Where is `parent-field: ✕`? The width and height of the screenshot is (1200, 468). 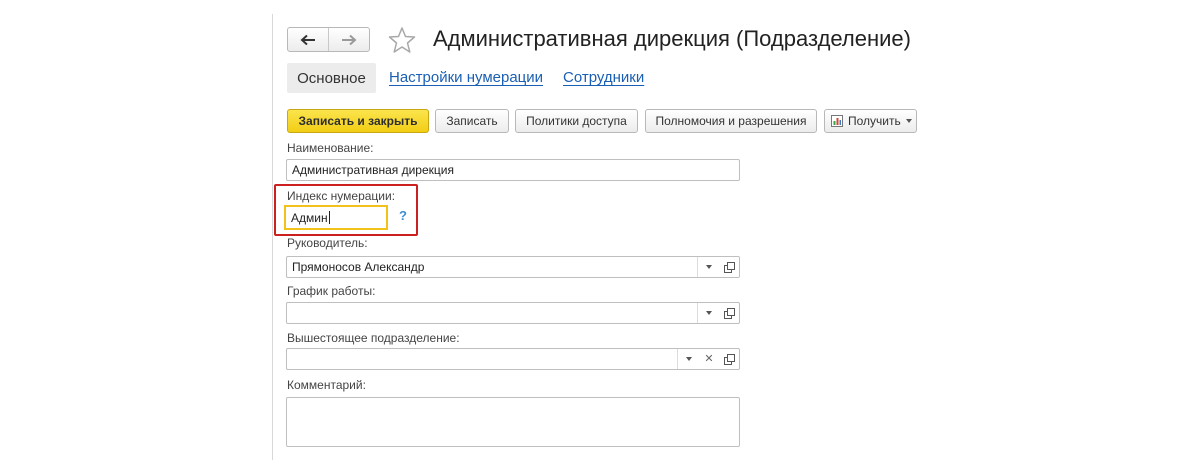 parent-field: ✕ is located at coordinates (513, 359).